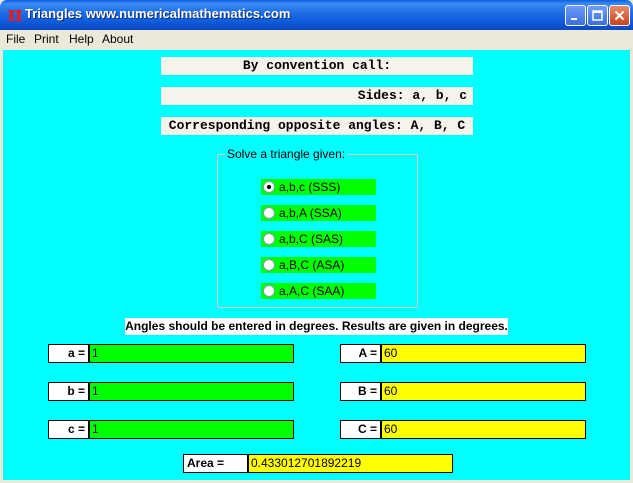  I want to click on pi-app-icon: π, so click(15, 14).